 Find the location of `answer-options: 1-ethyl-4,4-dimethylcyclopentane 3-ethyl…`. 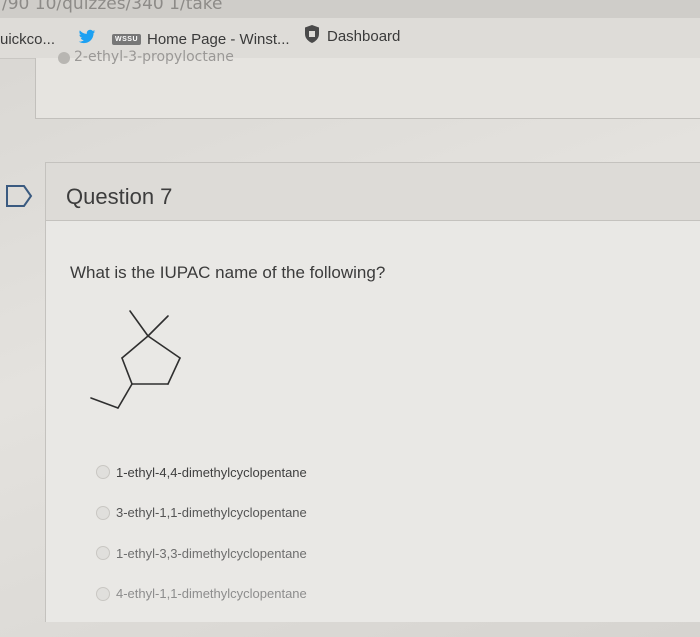

answer-options: 1-ethyl-4,4-dimethylcyclopentane 3-ethyl… is located at coordinates (201, 533).